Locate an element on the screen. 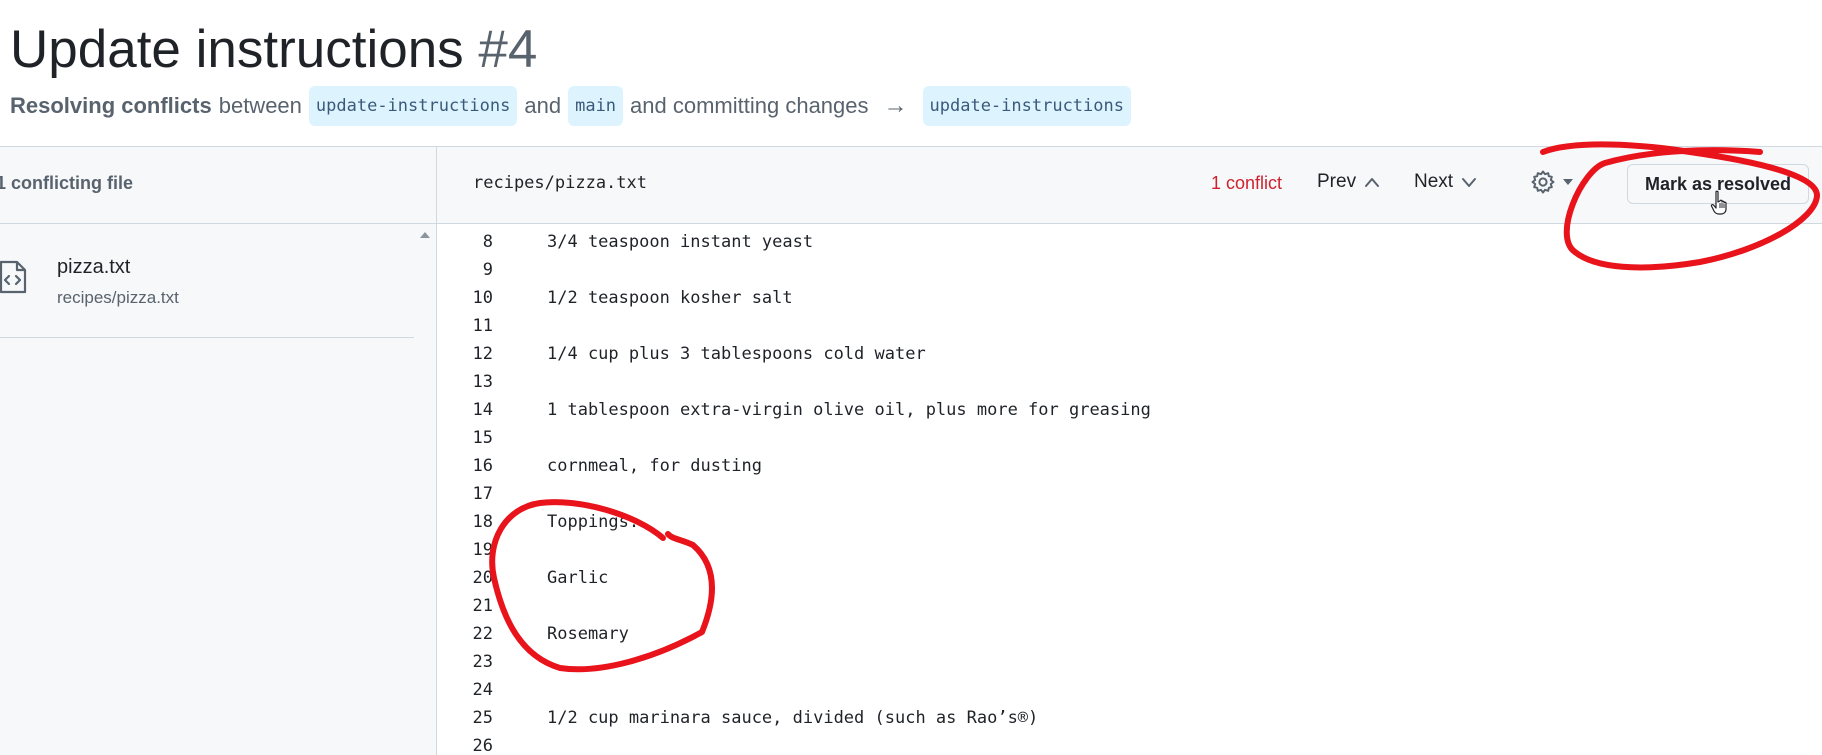 Image resolution: width=1822 pixels, height=755 pixels. subtitle-bold: Resolving conflicts is located at coordinates (111, 105).